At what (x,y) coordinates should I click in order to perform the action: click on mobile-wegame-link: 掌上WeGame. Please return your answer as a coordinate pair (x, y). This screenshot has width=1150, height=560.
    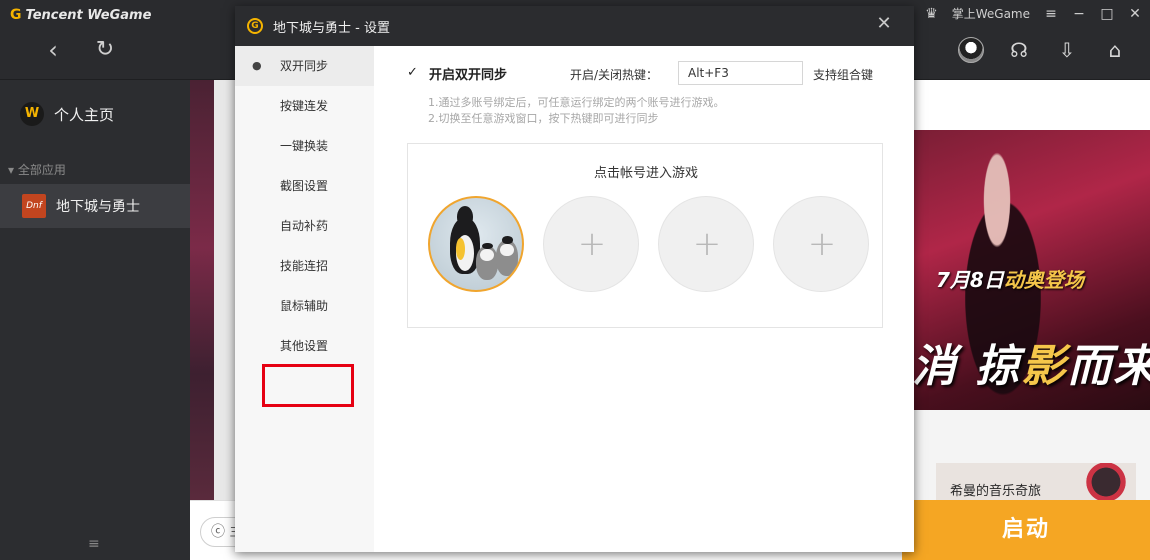
    Looking at the image, I should click on (991, 13).